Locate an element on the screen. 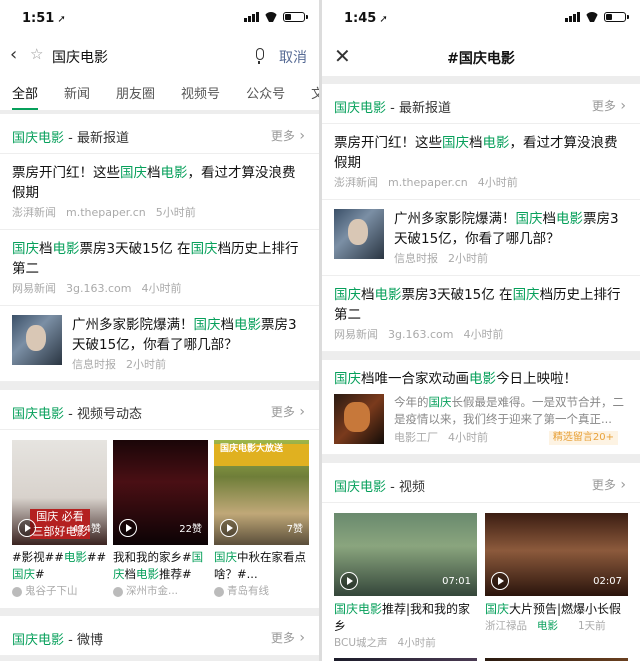 The image size is (640, 661). tab-official-accounts: 公众号 is located at coordinates (265, 91).